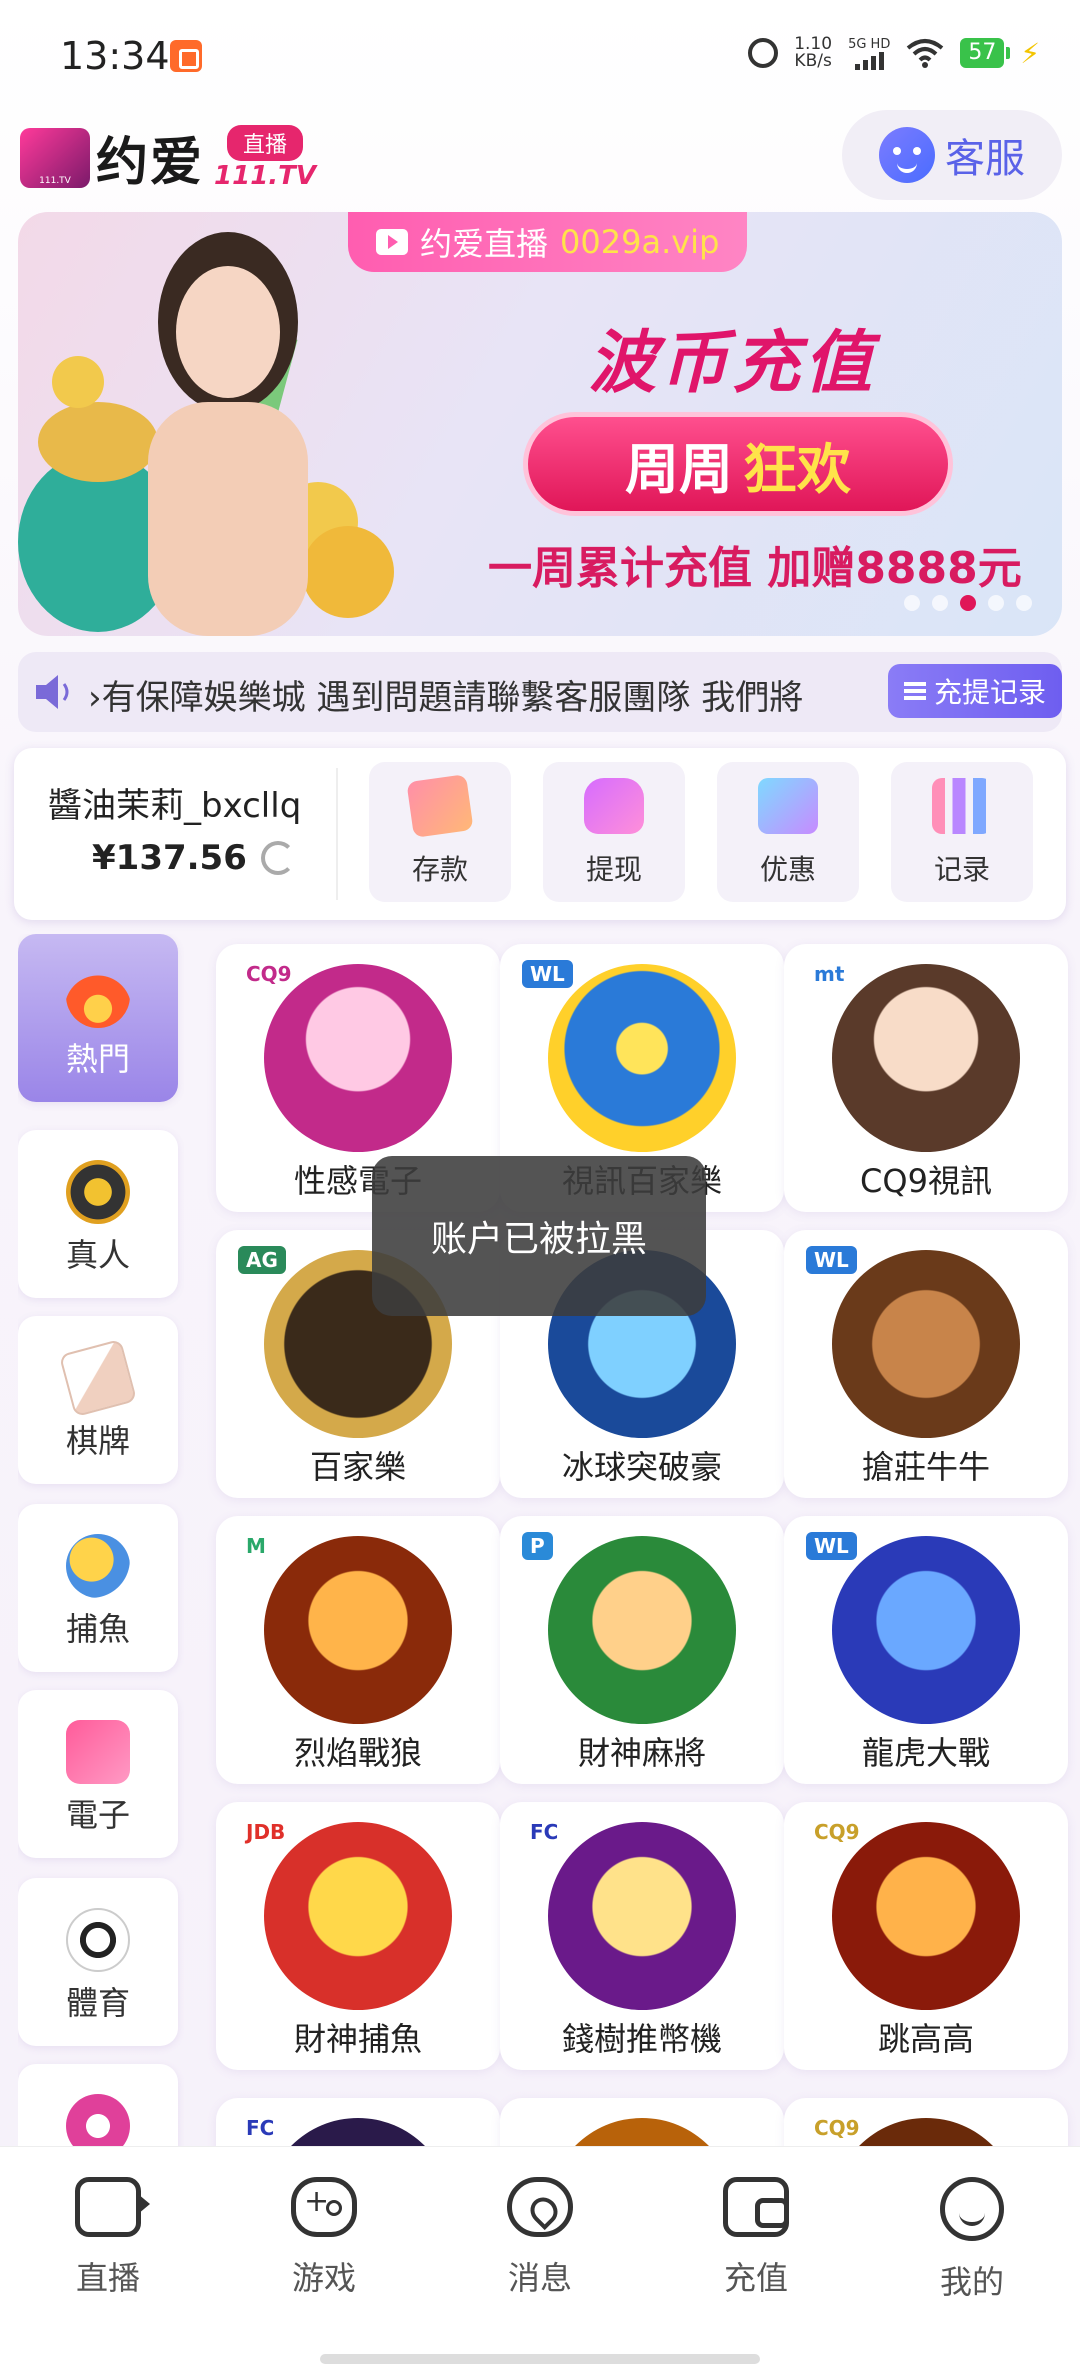  Describe the element at coordinates (266, 1832) in the screenshot. I see `game-provider: JDB` at that location.